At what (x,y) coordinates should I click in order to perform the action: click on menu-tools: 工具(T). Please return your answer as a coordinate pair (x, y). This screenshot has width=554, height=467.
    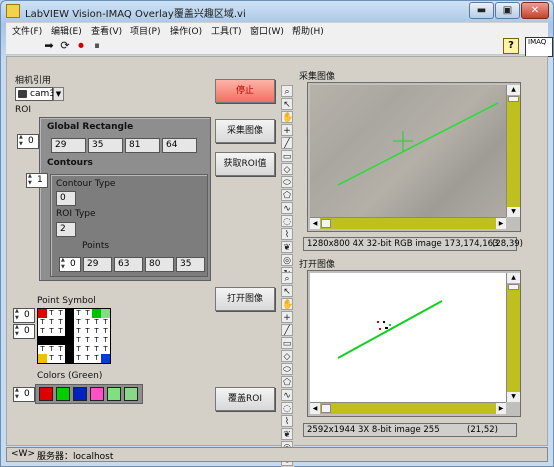
    Looking at the image, I should click on (226, 30).